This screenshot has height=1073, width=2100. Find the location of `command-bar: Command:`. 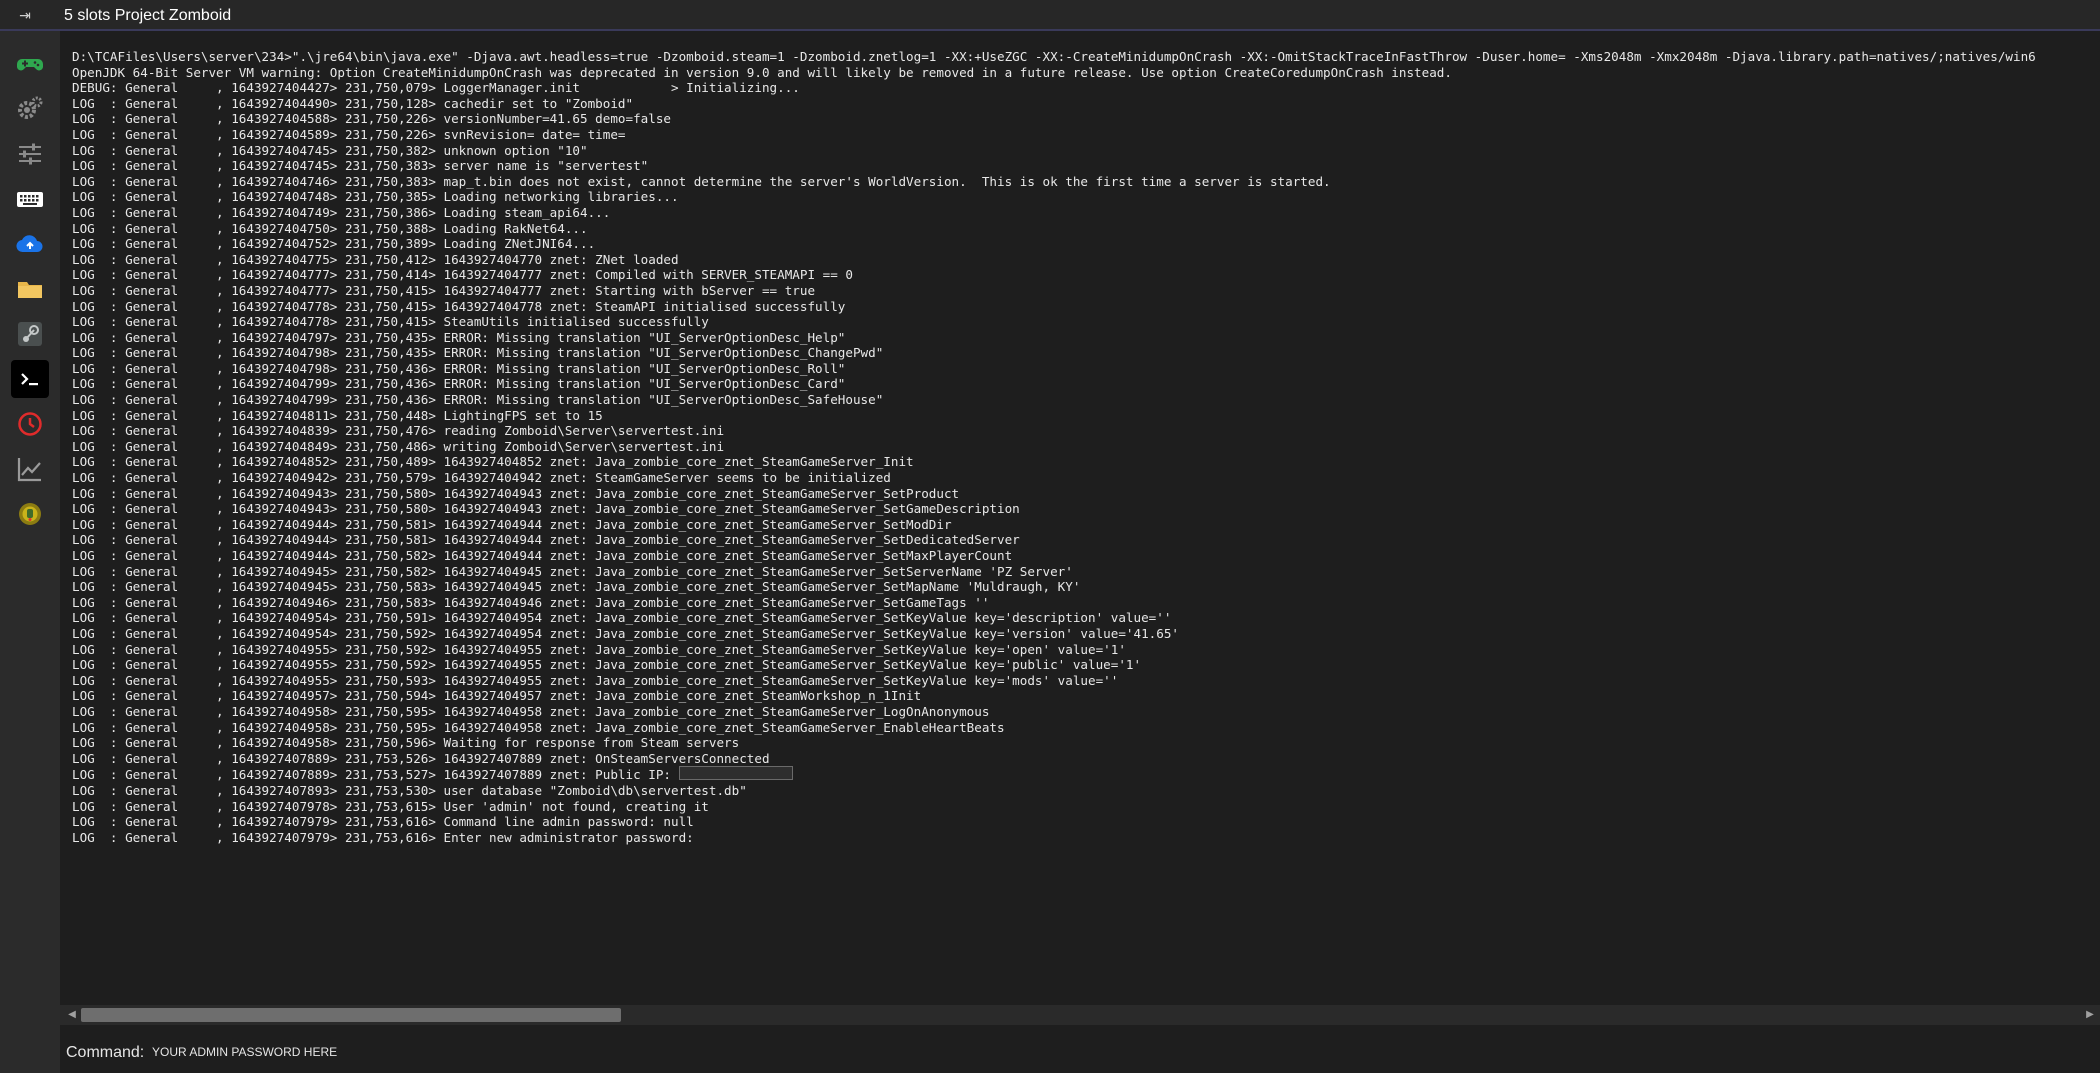

command-bar: Command: is located at coordinates (1080, 1054).